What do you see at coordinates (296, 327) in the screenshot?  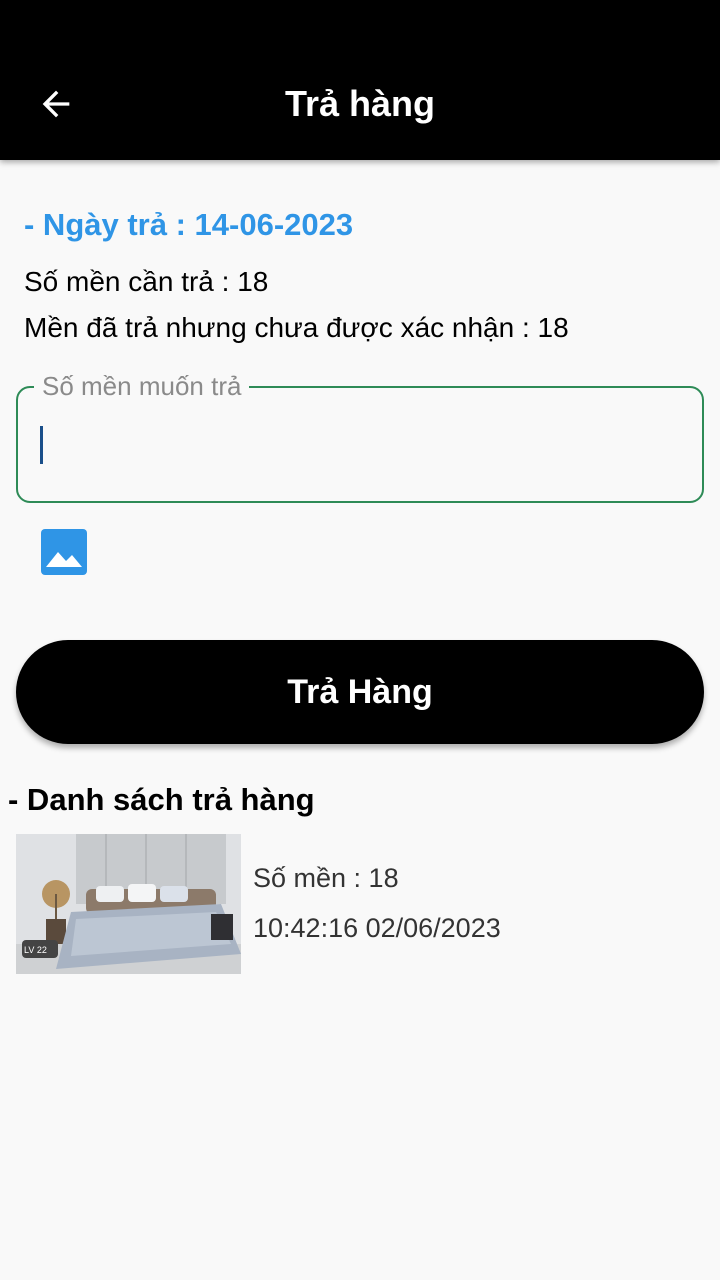 I see `unconfirmed-returns: Mền đã trả nhưng chưa được xác nhận : 18` at bounding box center [296, 327].